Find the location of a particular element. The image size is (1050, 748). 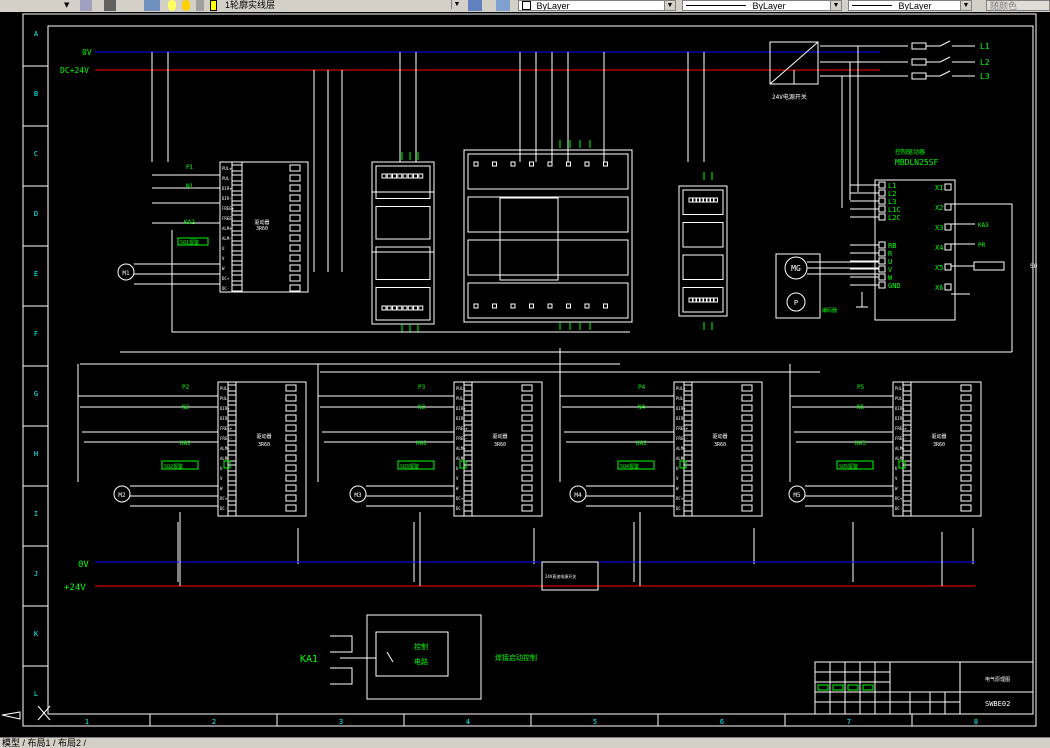

color-dropdown: ByLayer ▼ is located at coordinates (597, 5).